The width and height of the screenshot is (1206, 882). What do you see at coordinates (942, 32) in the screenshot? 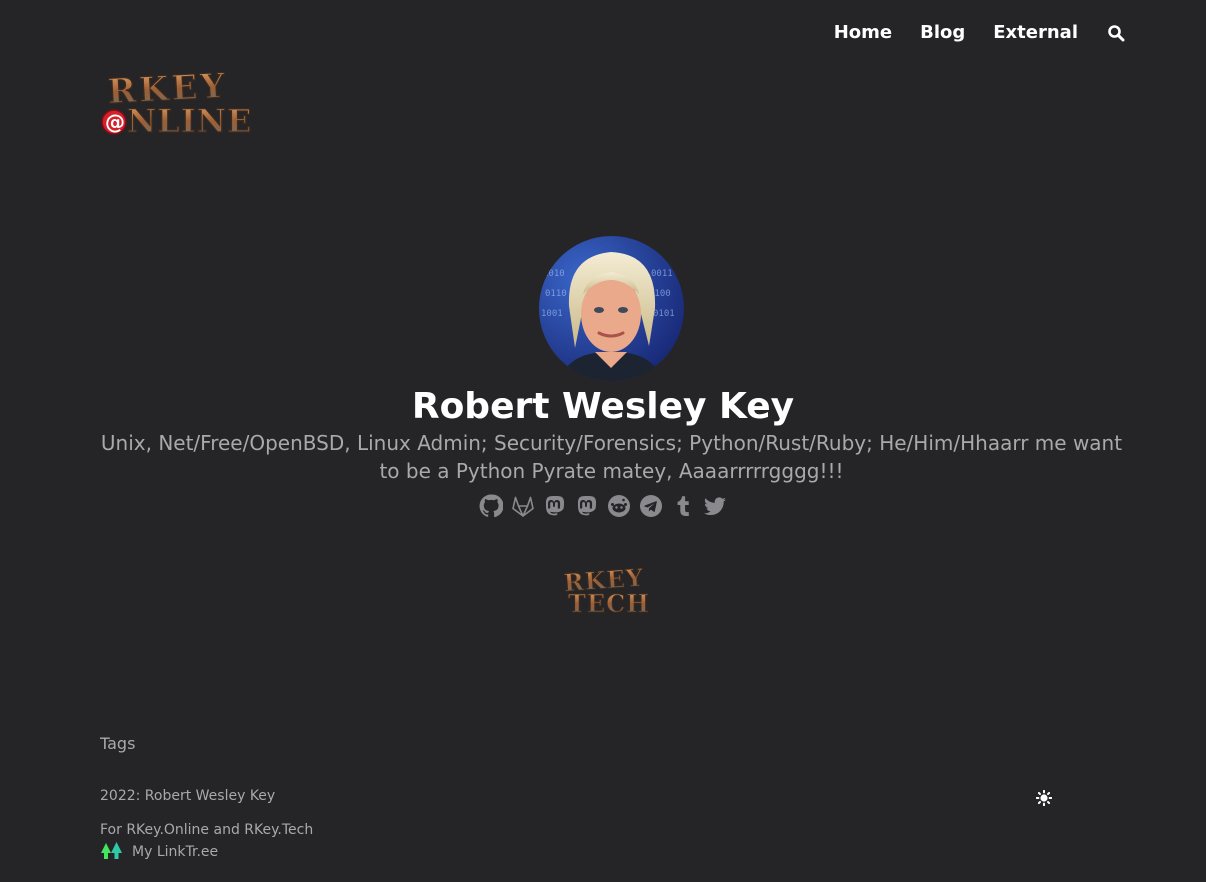
I see `nav-blog: Blog` at bounding box center [942, 32].